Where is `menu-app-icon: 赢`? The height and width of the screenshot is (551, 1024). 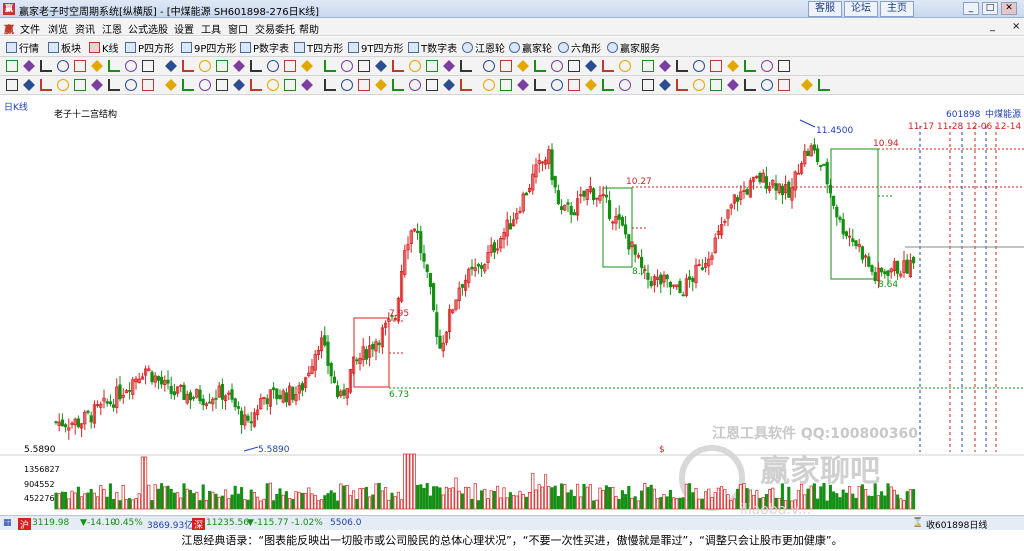
menu-app-icon: 赢 is located at coordinates (9, 28).